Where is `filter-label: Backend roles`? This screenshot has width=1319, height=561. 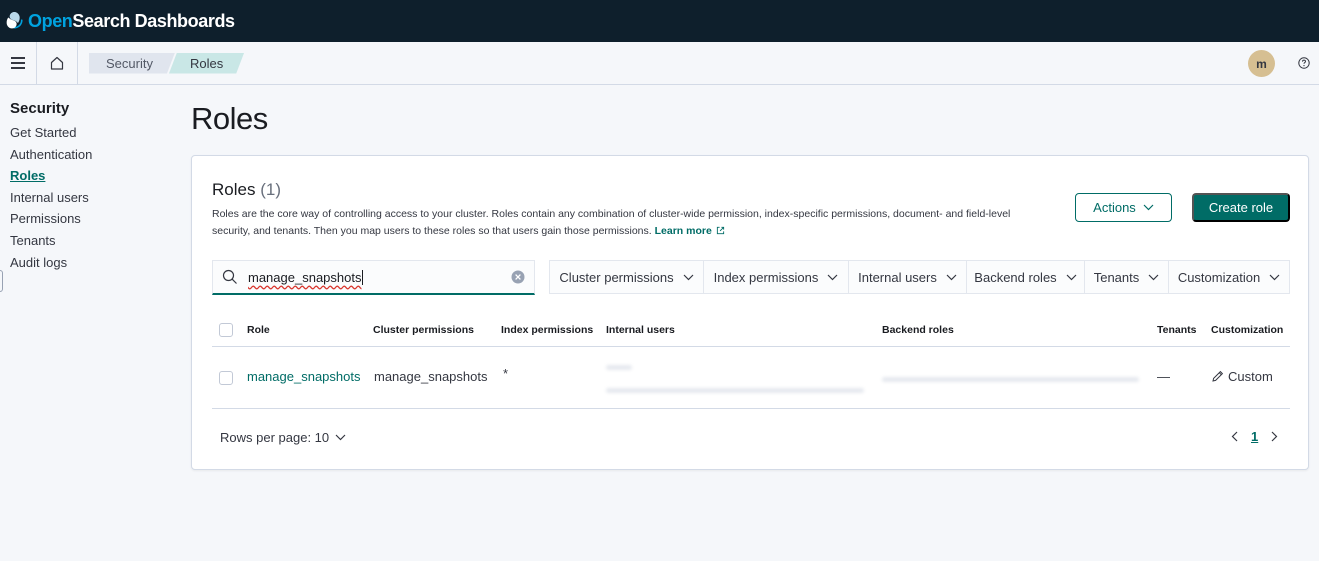 filter-label: Backend roles is located at coordinates (1015, 277).